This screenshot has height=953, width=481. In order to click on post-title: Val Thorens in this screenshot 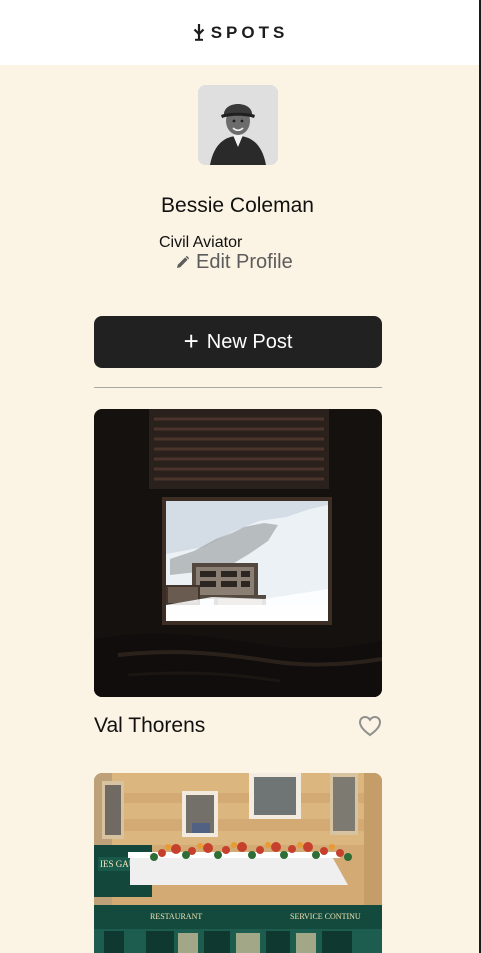, I will do `click(150, 725)`.